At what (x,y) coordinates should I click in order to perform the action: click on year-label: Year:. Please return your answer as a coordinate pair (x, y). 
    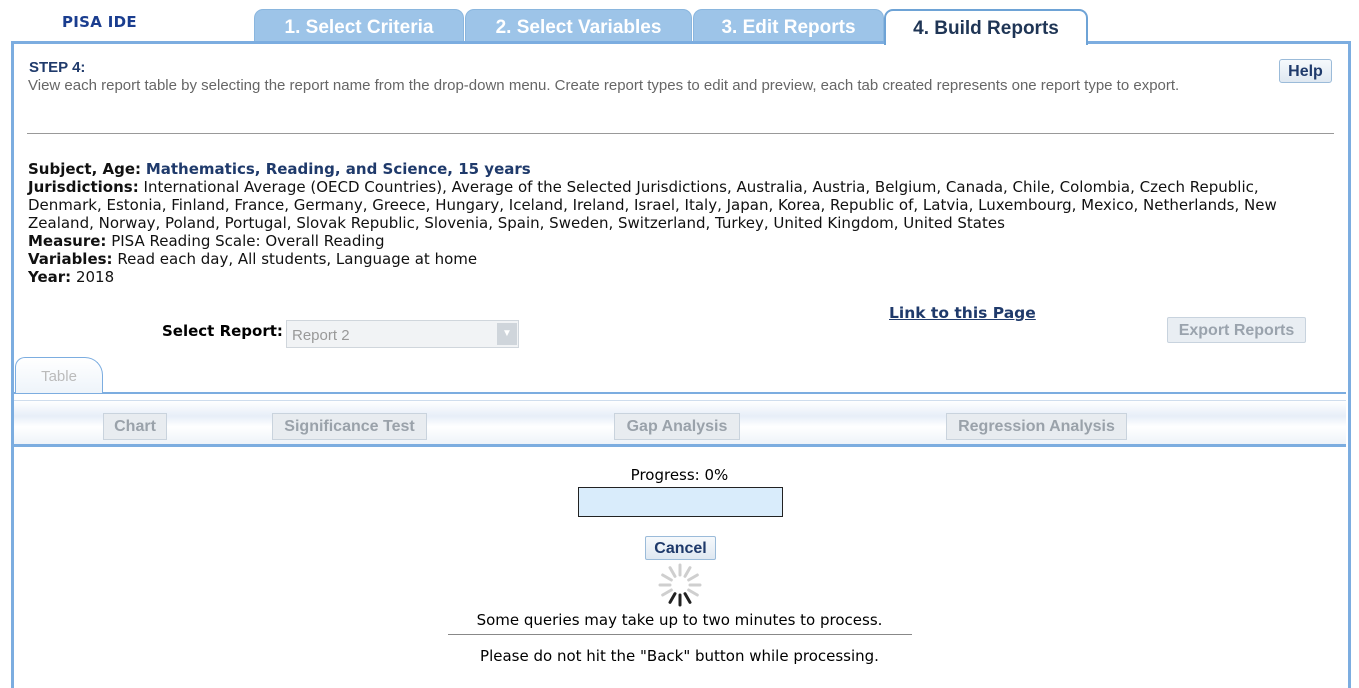
    Looking at the image, I should click on (50, 277).